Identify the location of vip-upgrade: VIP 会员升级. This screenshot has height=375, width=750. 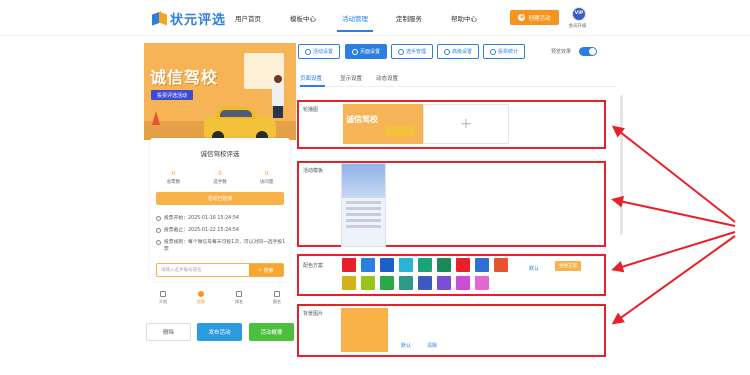
(579, 18).